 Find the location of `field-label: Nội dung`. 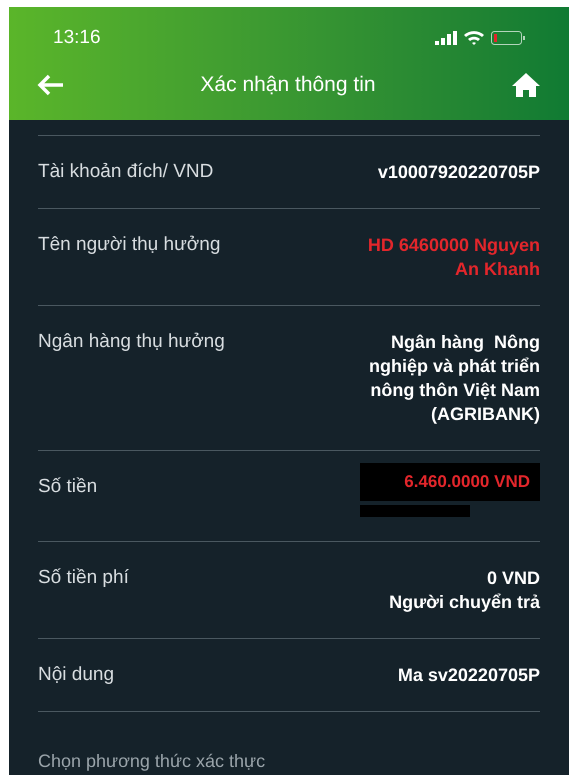

field-label: Nội dung is located at coordinates (76, 675).